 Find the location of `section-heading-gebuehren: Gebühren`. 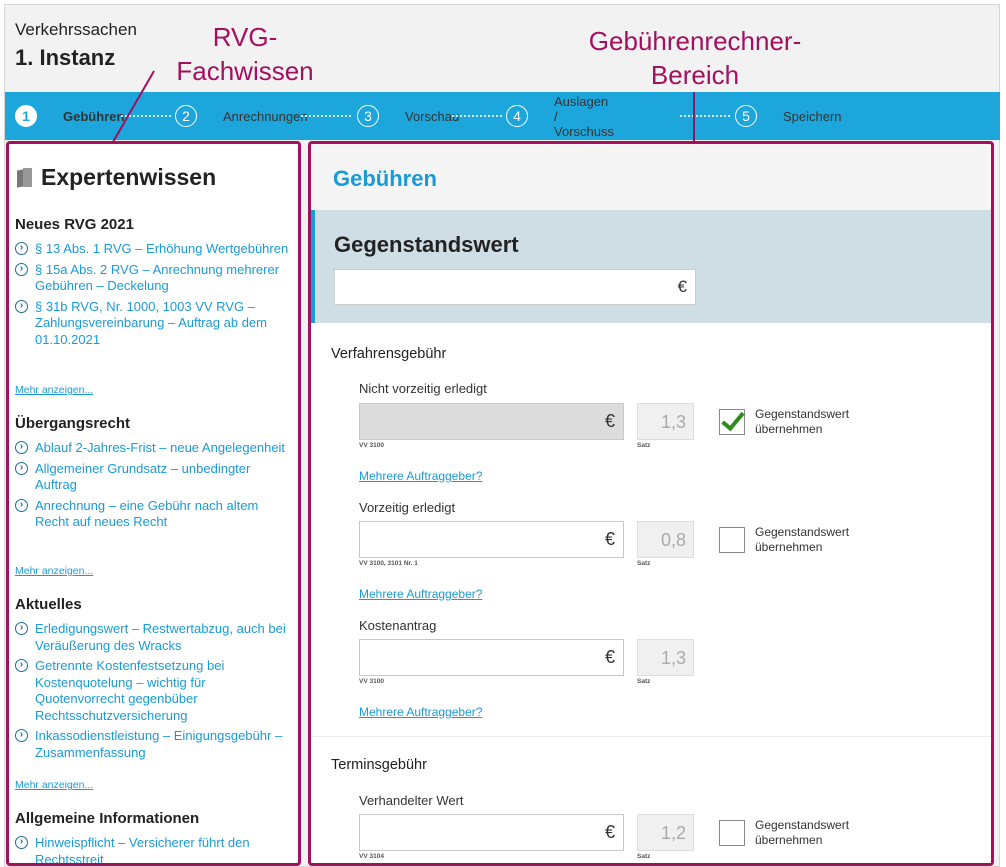

section-heading-gebuehren: Gebühren is located at coordinates (385, 178).